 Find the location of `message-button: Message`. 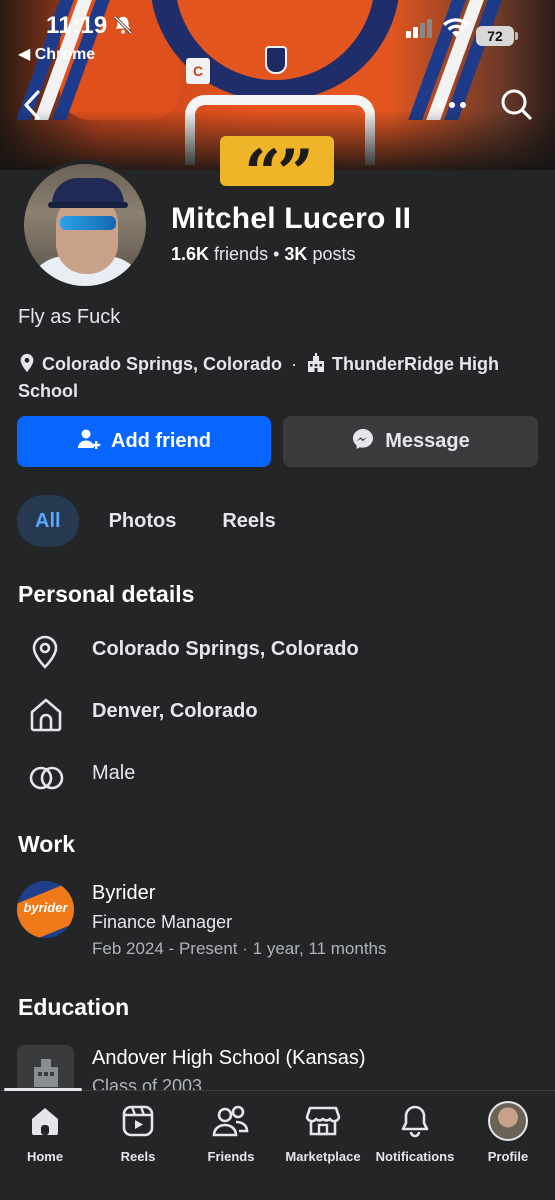

message-button: Message is located at coordinates (410, 441).